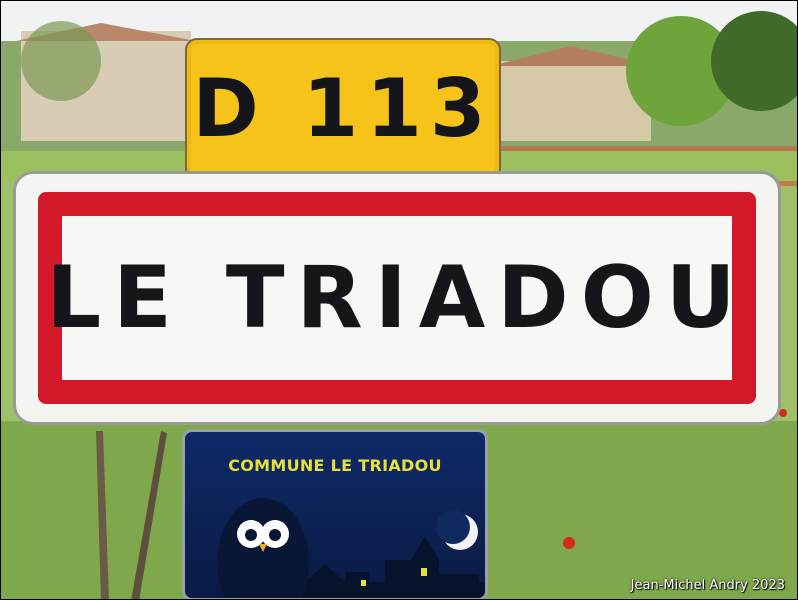 The image size is (798, 600). Describe the element at coordinates (335, 514) in the screenshot. I see `commune-panel: COMMUNE LE TRIADOU` at that location.